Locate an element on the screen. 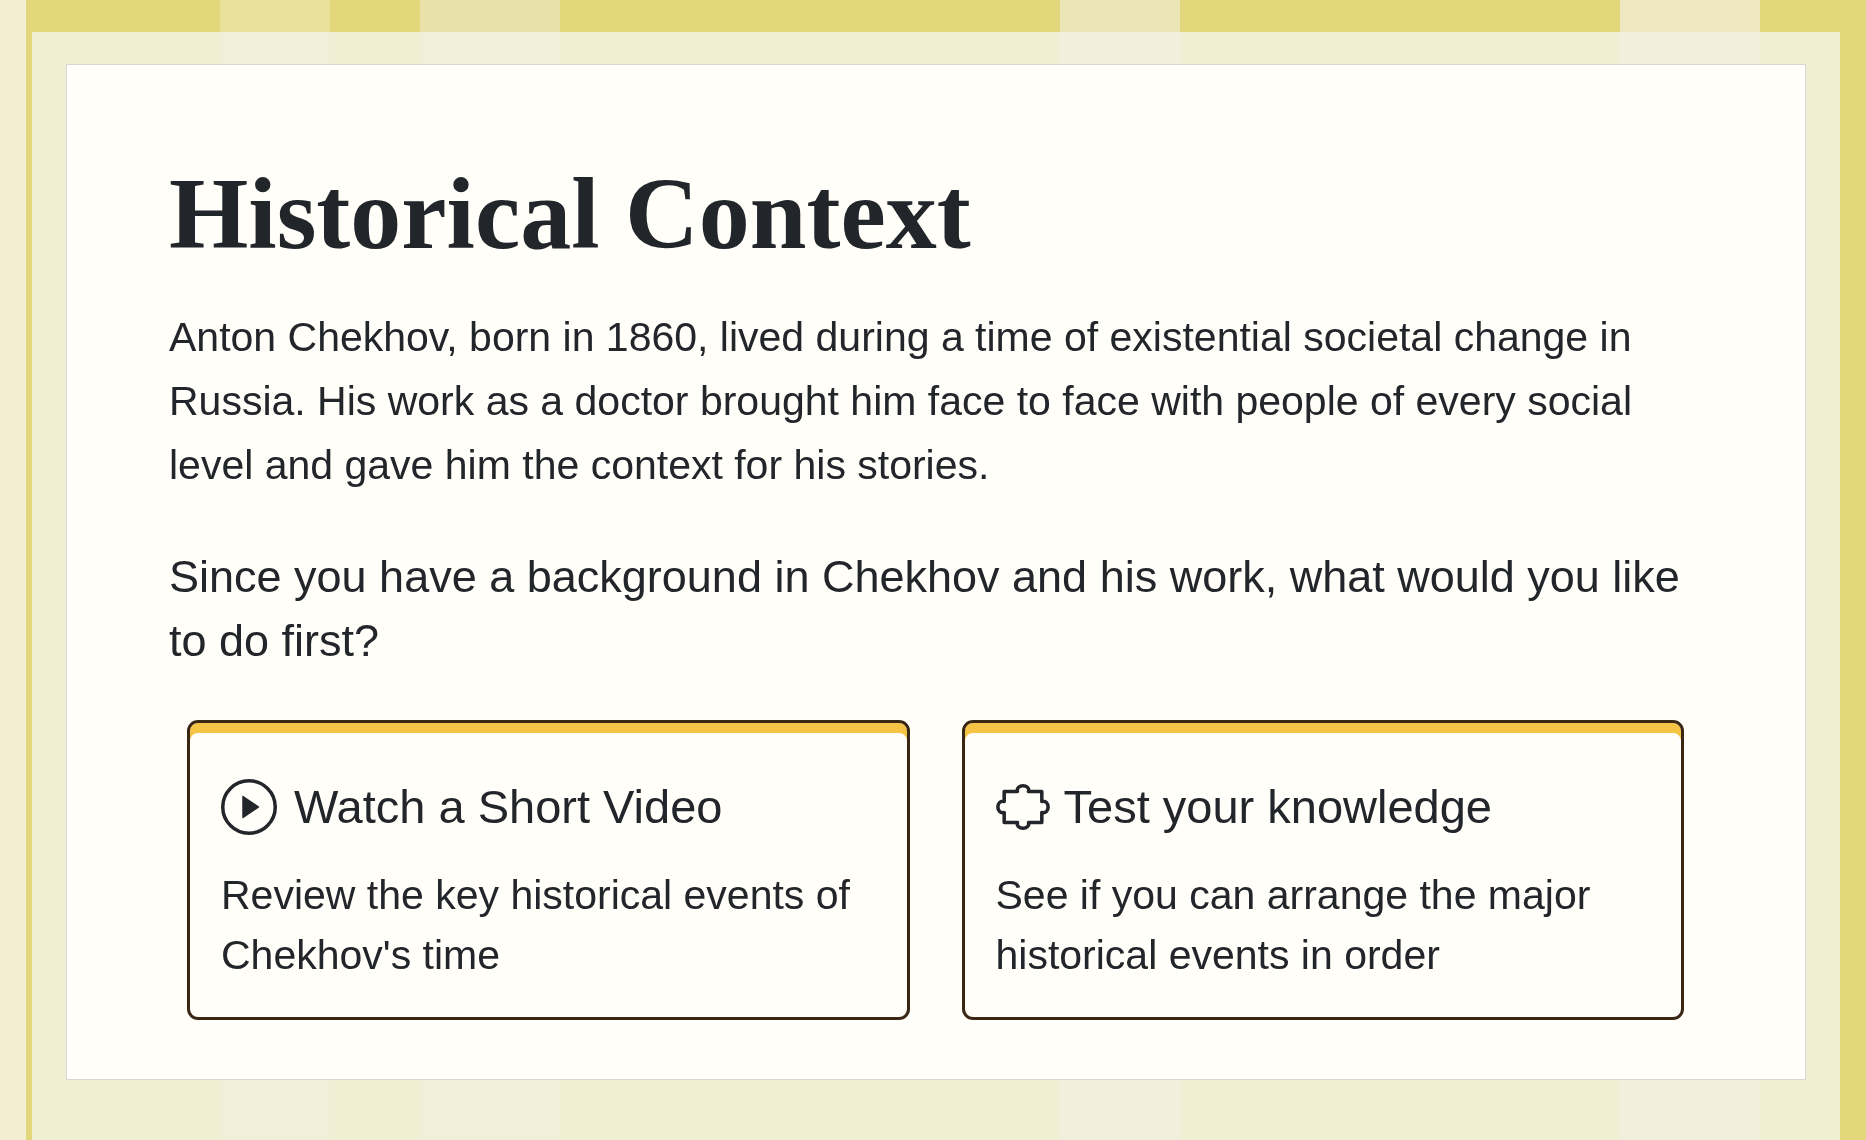  option-description: See if you can arrange the major historical events in order is located at coordinates (1293, 925).